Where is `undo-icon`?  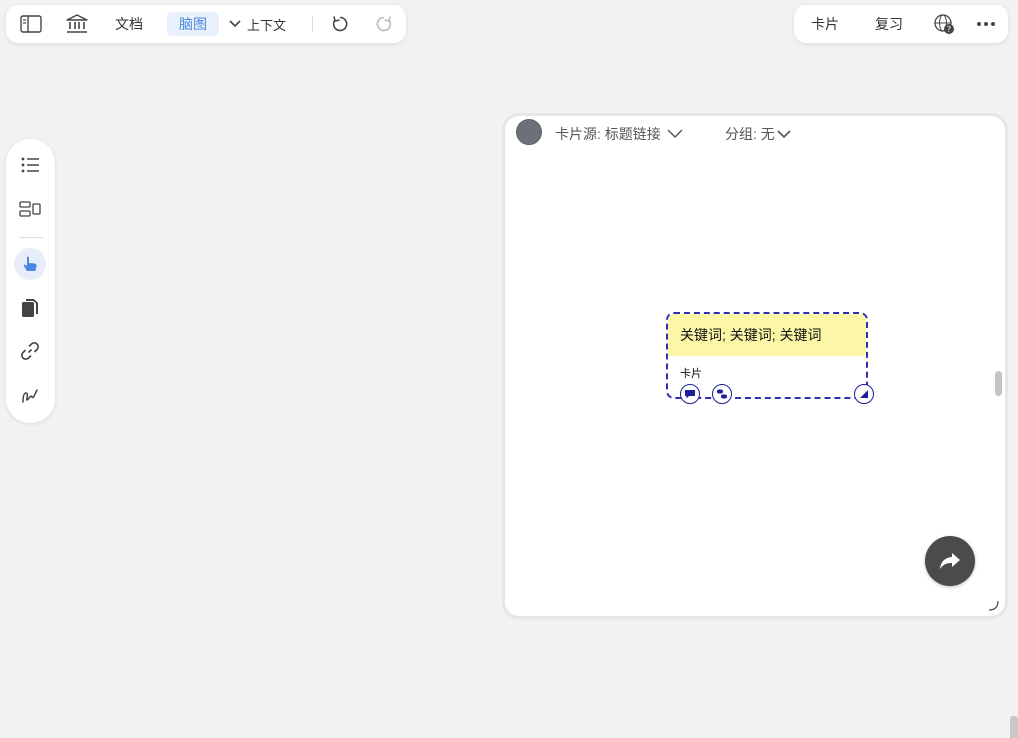
undo-icon is located at coordinates (340, 24).